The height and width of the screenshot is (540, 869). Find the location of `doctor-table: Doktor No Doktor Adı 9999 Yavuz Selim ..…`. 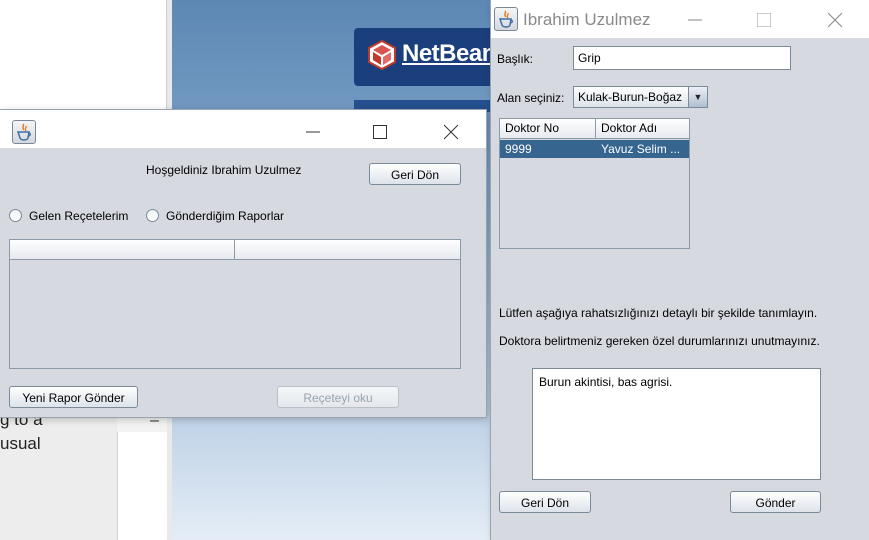

doctor-table: Doktor No Doktor Adı 9999 Yavuz Selim ..… is located at coordinates (594, 183).